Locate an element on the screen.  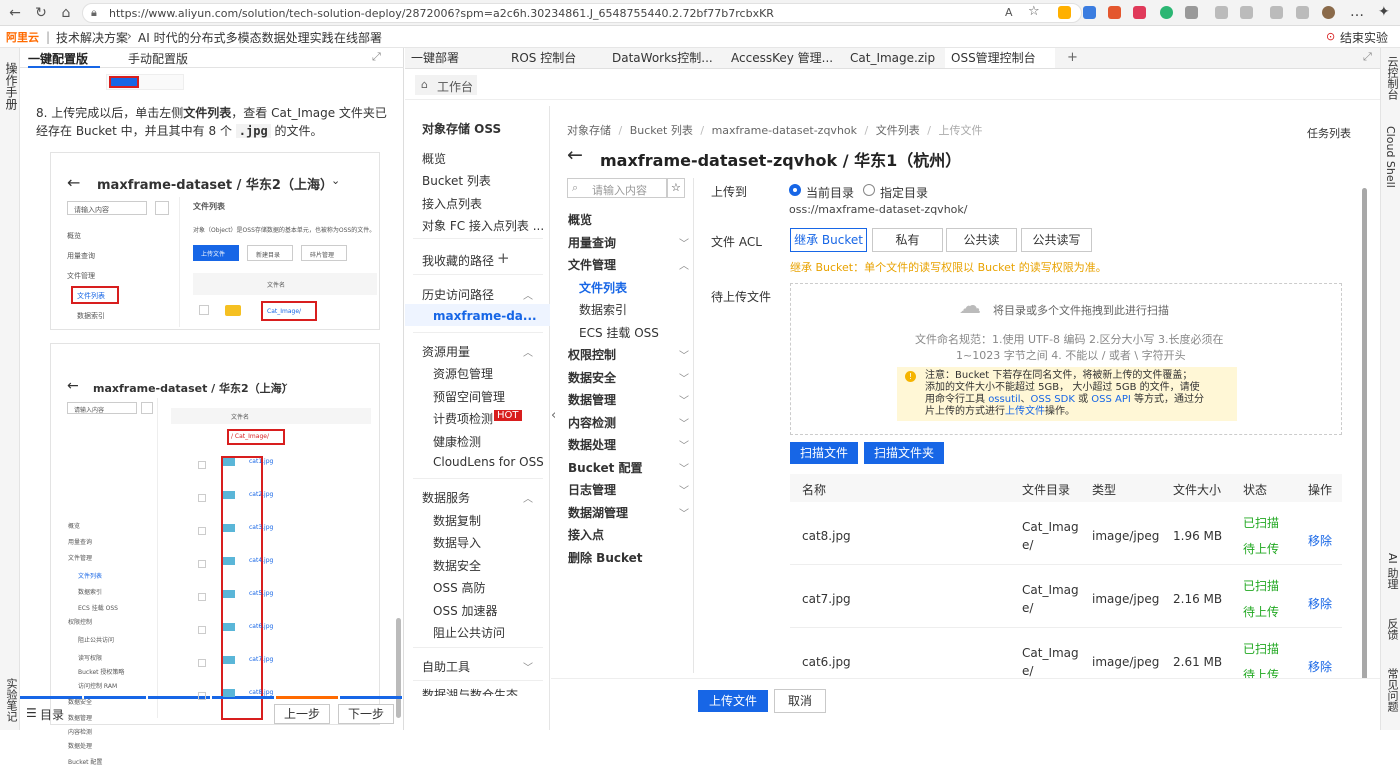
subnav-item: ECS 挂载 OSS is located at coordinates (619, 332).